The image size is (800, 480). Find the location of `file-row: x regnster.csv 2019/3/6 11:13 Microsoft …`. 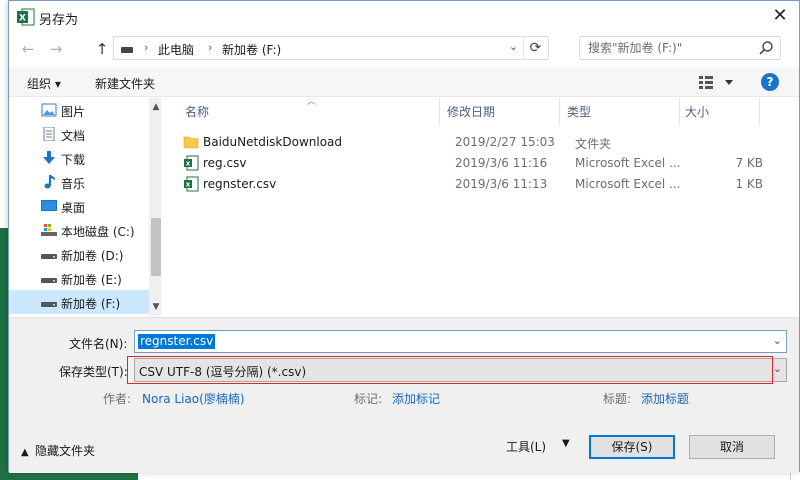

file-row: x regnster.csv 2019/3/6 11:13 Microsoft … is located at coordinates (481, 184).